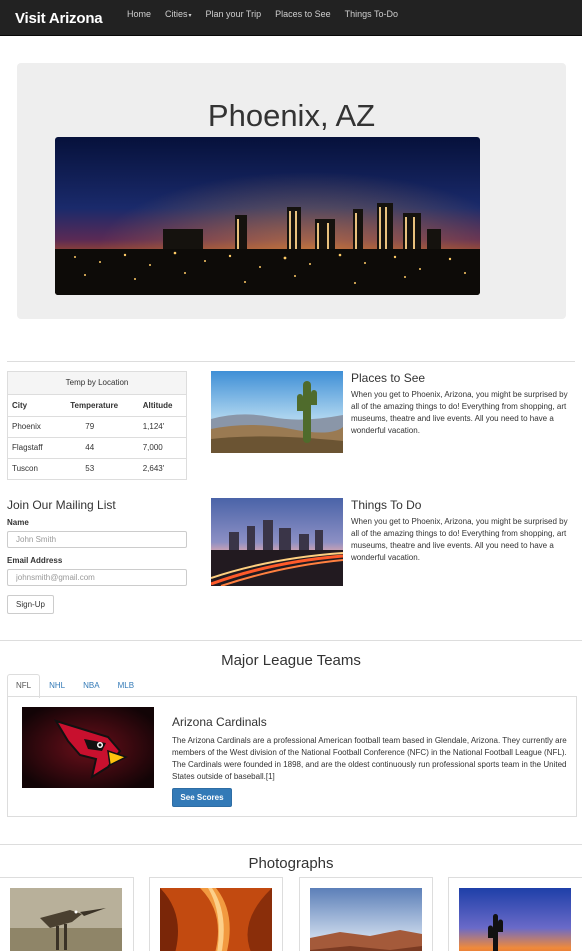 The width and height of the screenshot is (582, 951). What do you see at coordinates (94, 405) in the screenshot?
I see `column-header-temperature: Temperature` at bounding box center [94, 405].